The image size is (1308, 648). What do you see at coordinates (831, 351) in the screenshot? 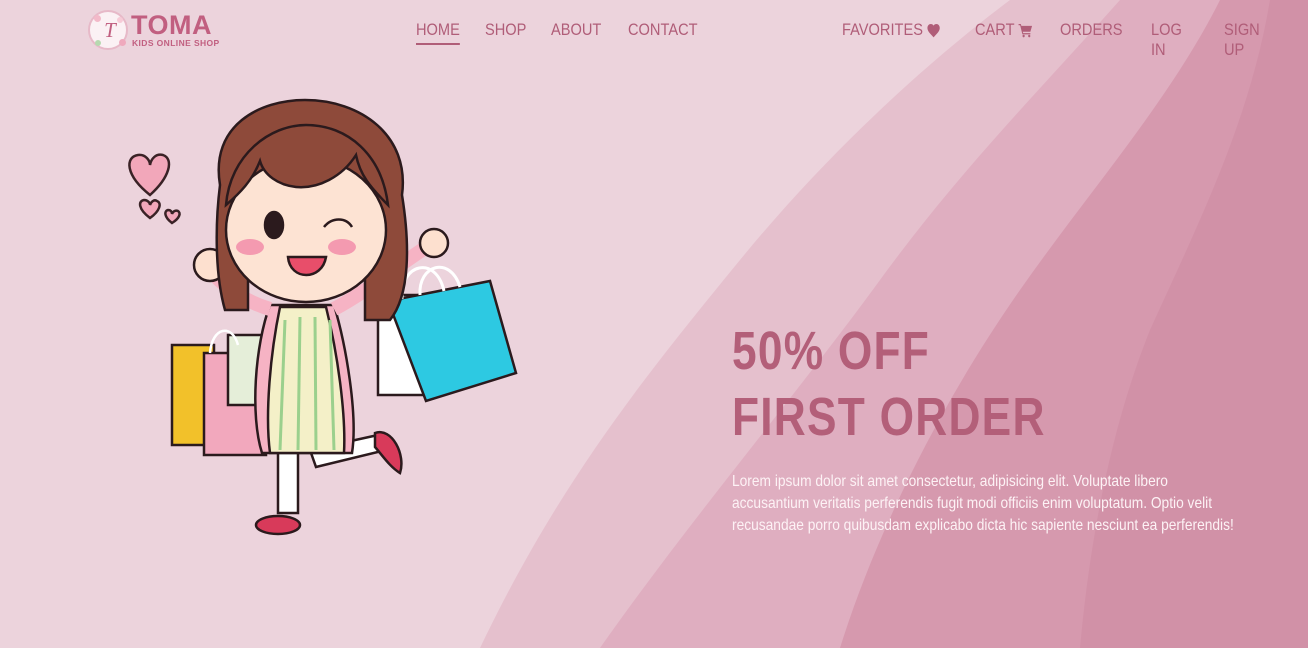
I see `promo-headline-line1: 50% OFF` at bounding box center [831, 351].